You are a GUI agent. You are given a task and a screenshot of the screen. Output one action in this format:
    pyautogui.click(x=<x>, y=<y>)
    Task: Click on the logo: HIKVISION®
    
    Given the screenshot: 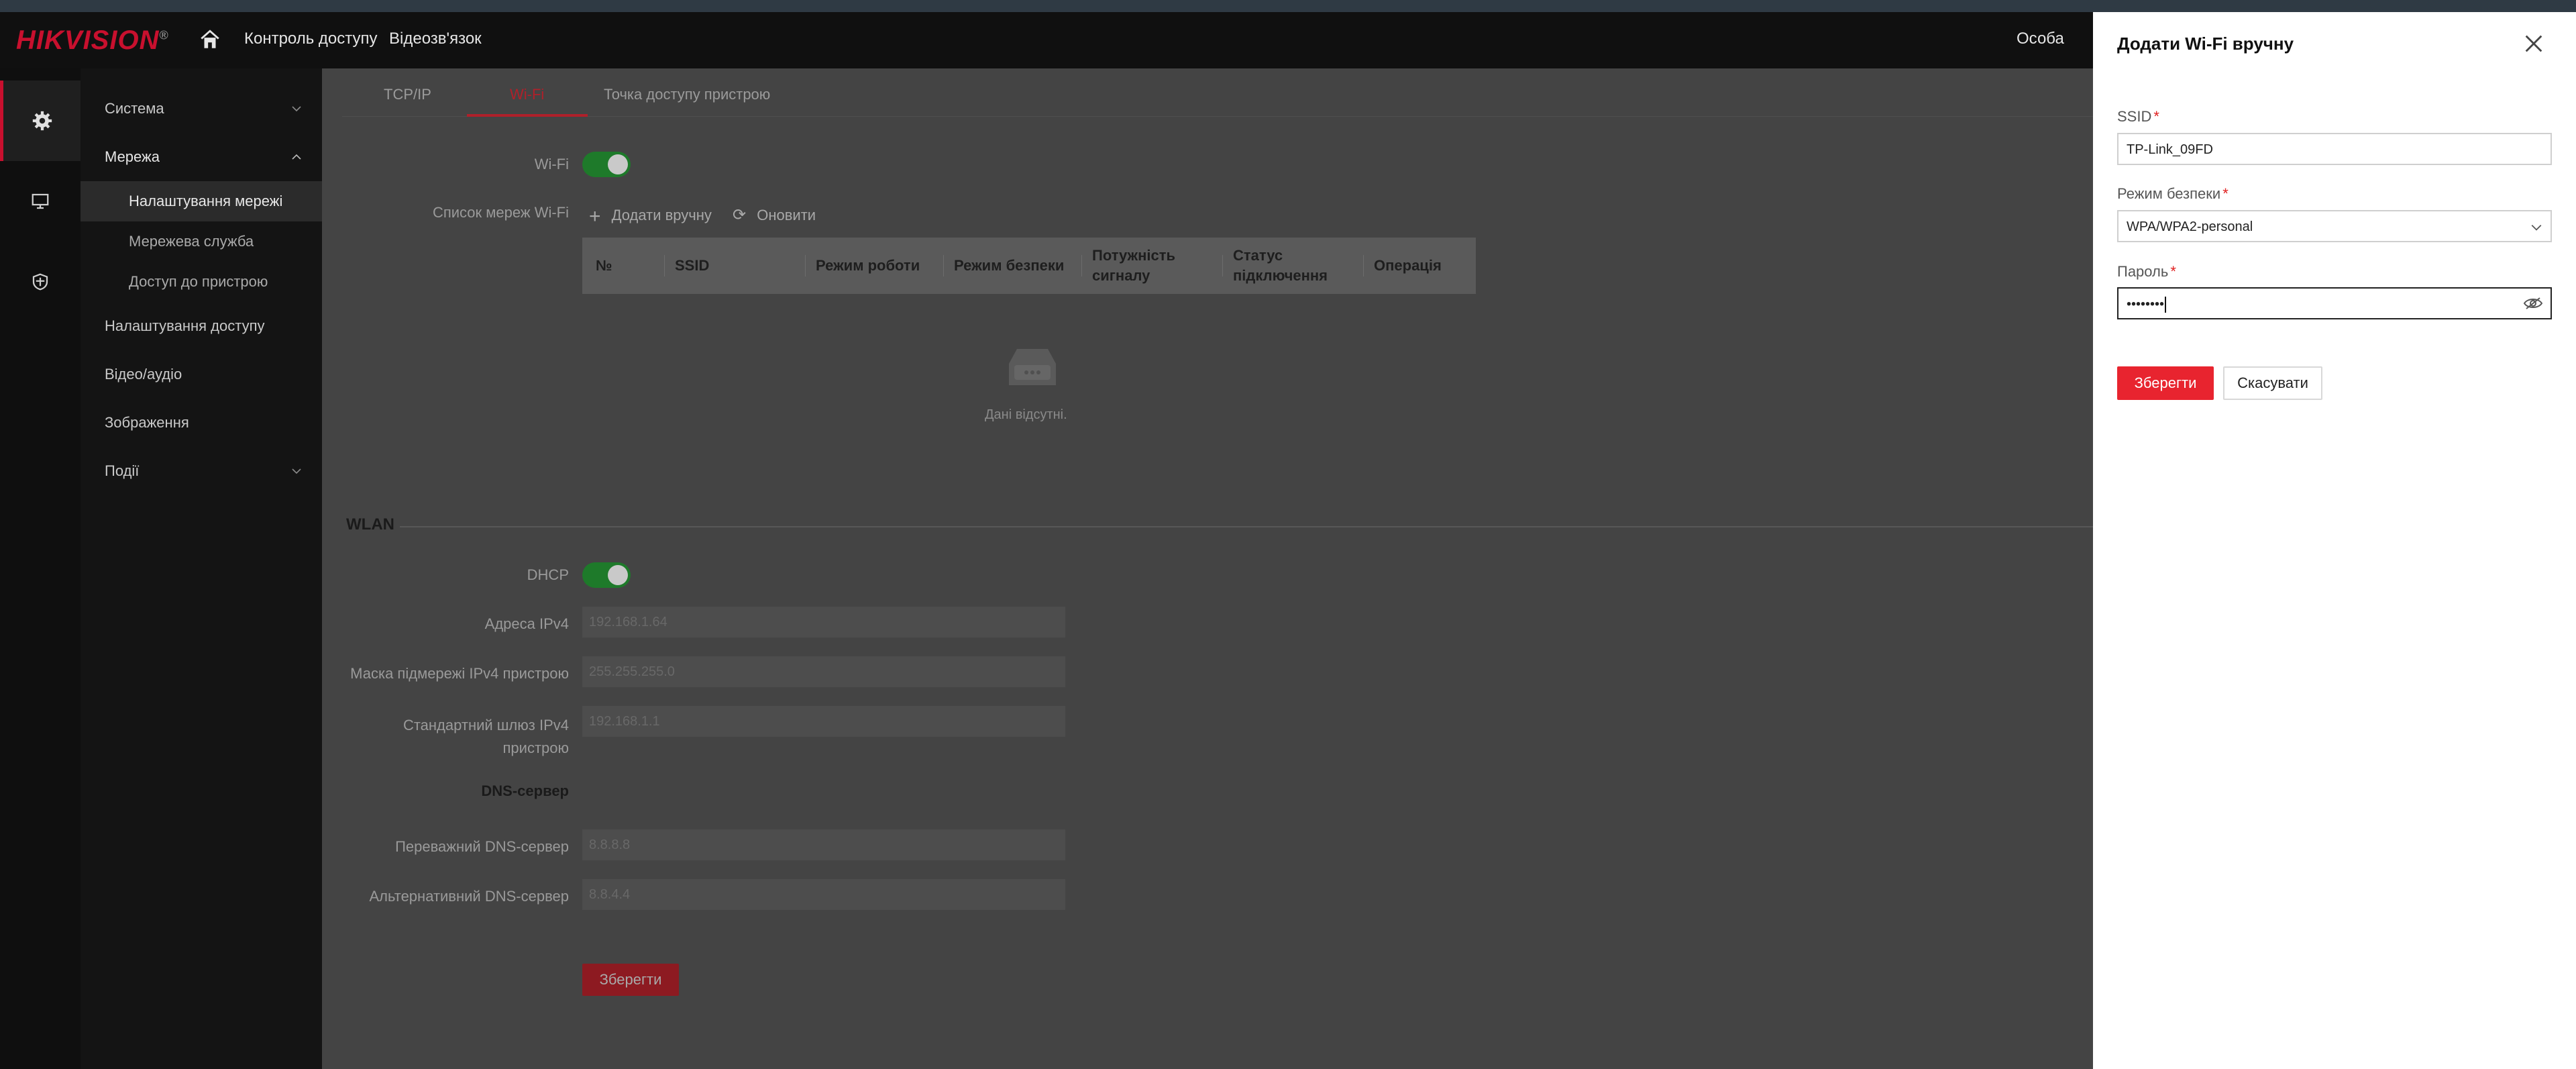 What is the action you would take?
    pyautogui.click(x=92, y=41)
    